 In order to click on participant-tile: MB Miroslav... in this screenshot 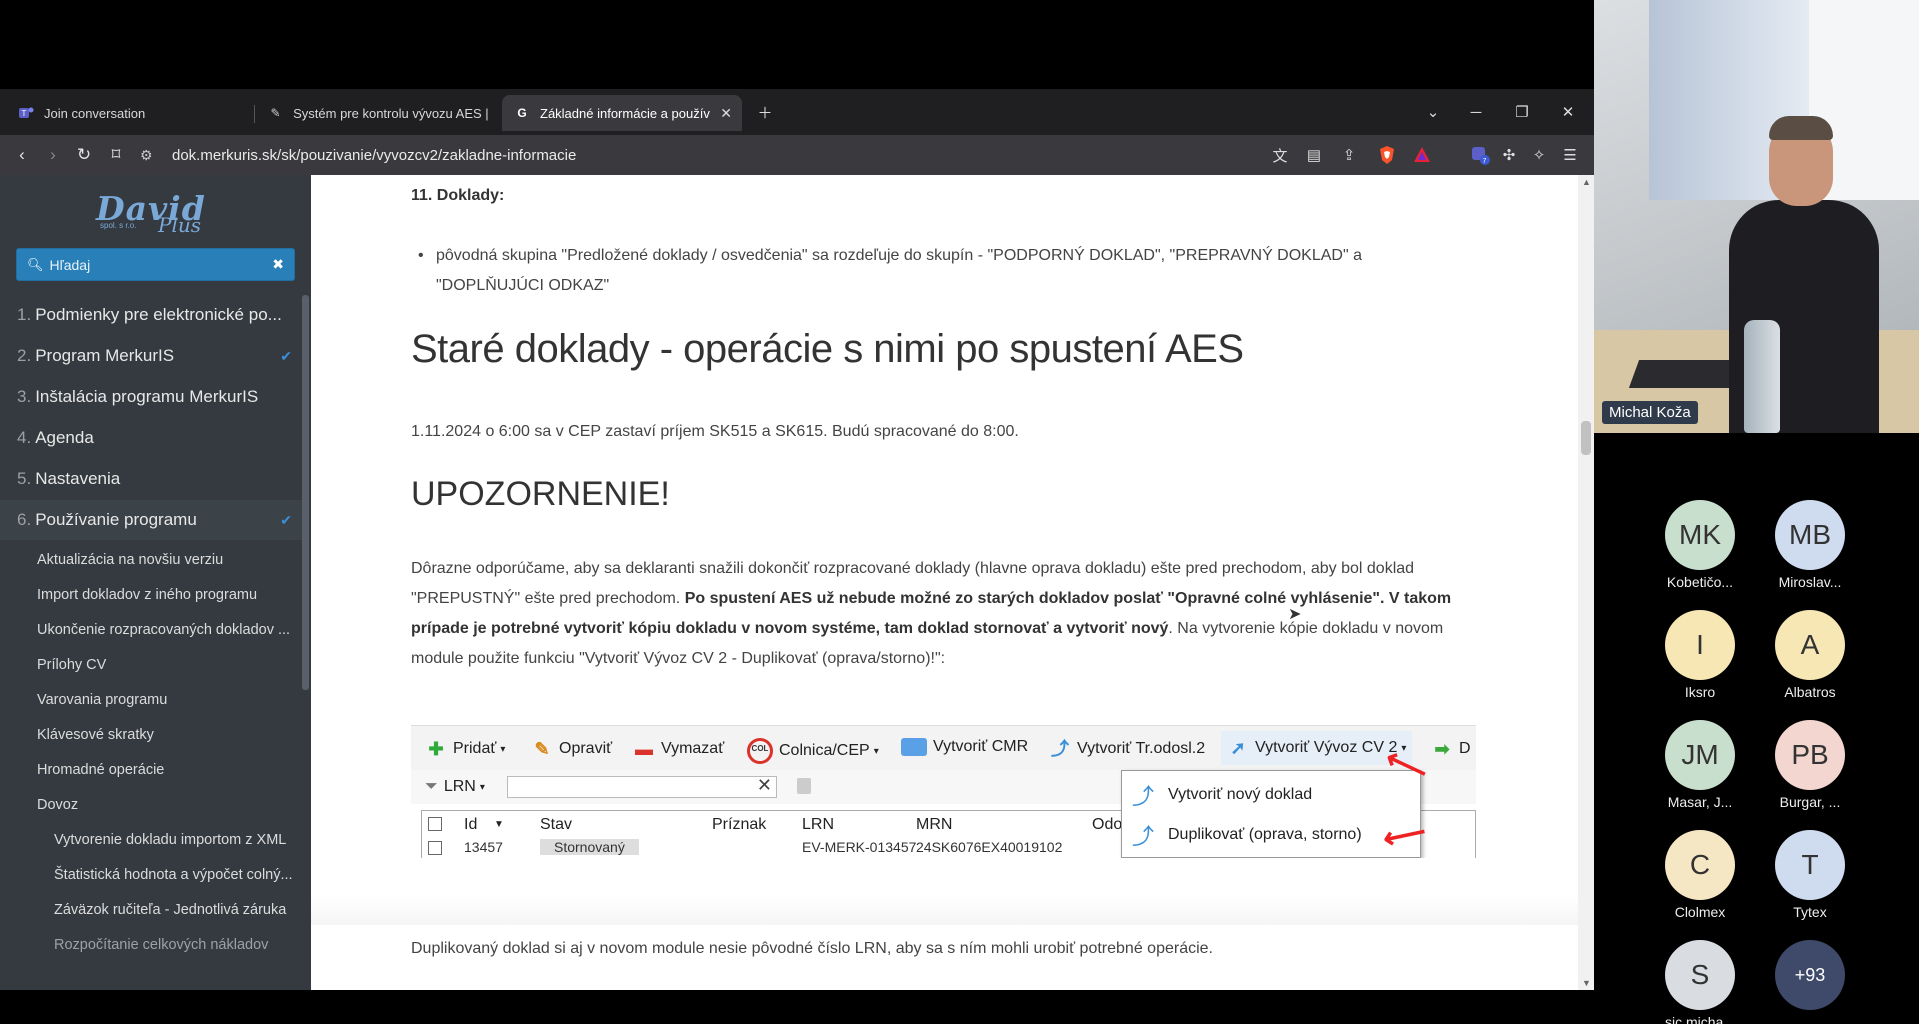, I will do `click(1810, 545)`.